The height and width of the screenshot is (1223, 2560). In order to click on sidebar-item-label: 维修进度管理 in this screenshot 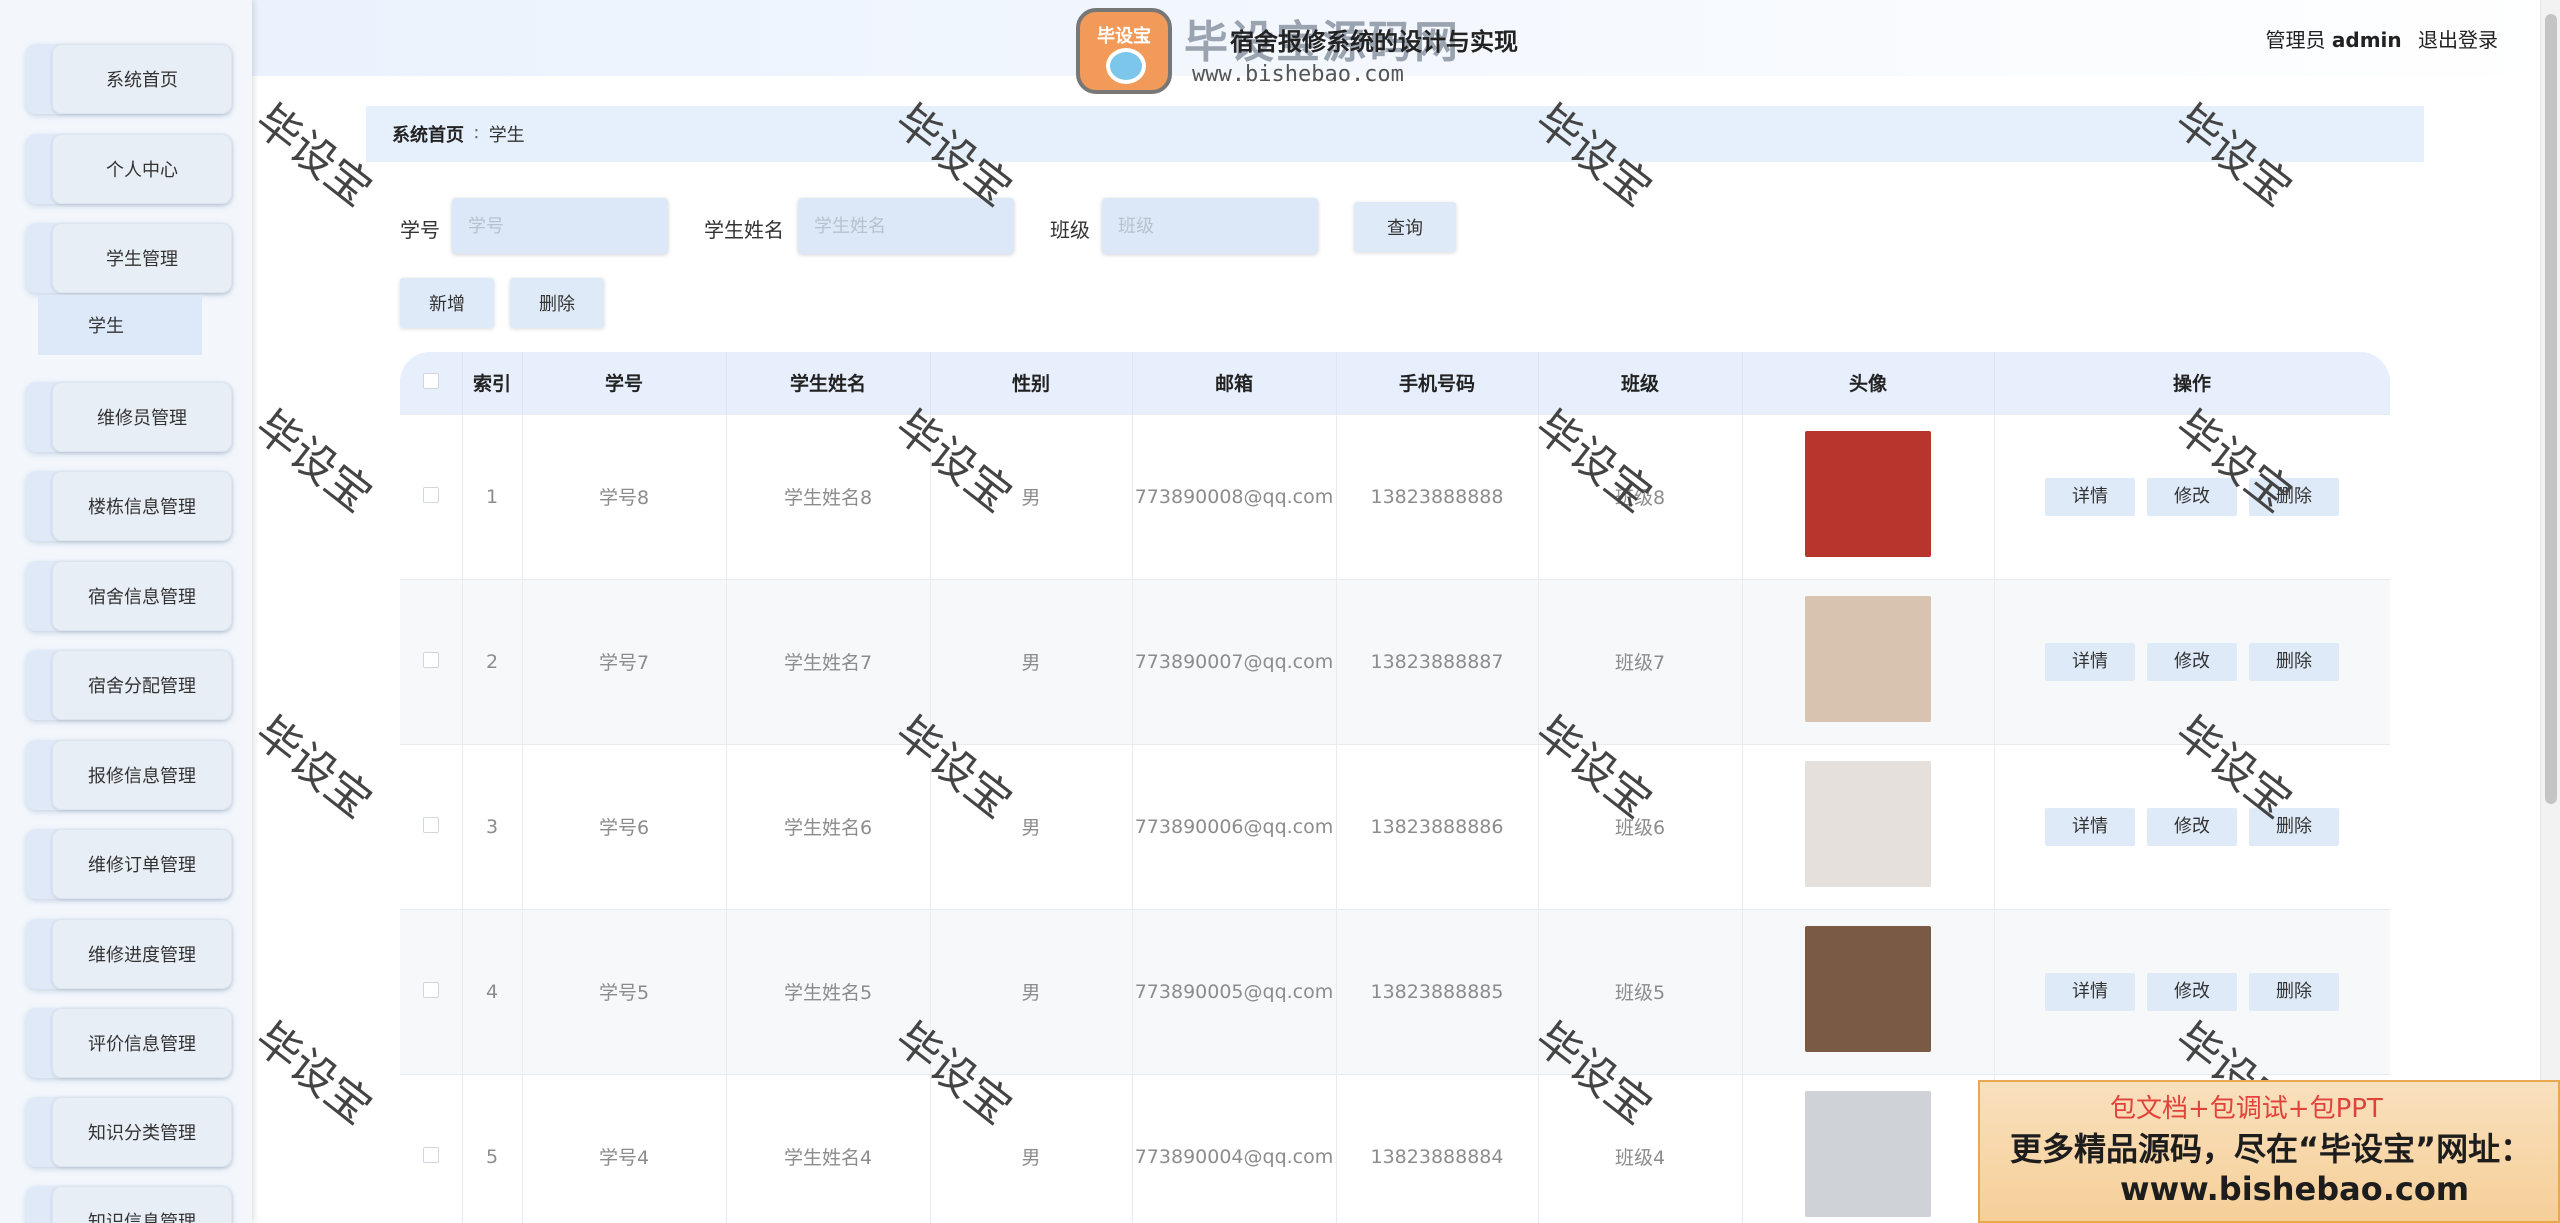, I will do `click(142, 955)`.